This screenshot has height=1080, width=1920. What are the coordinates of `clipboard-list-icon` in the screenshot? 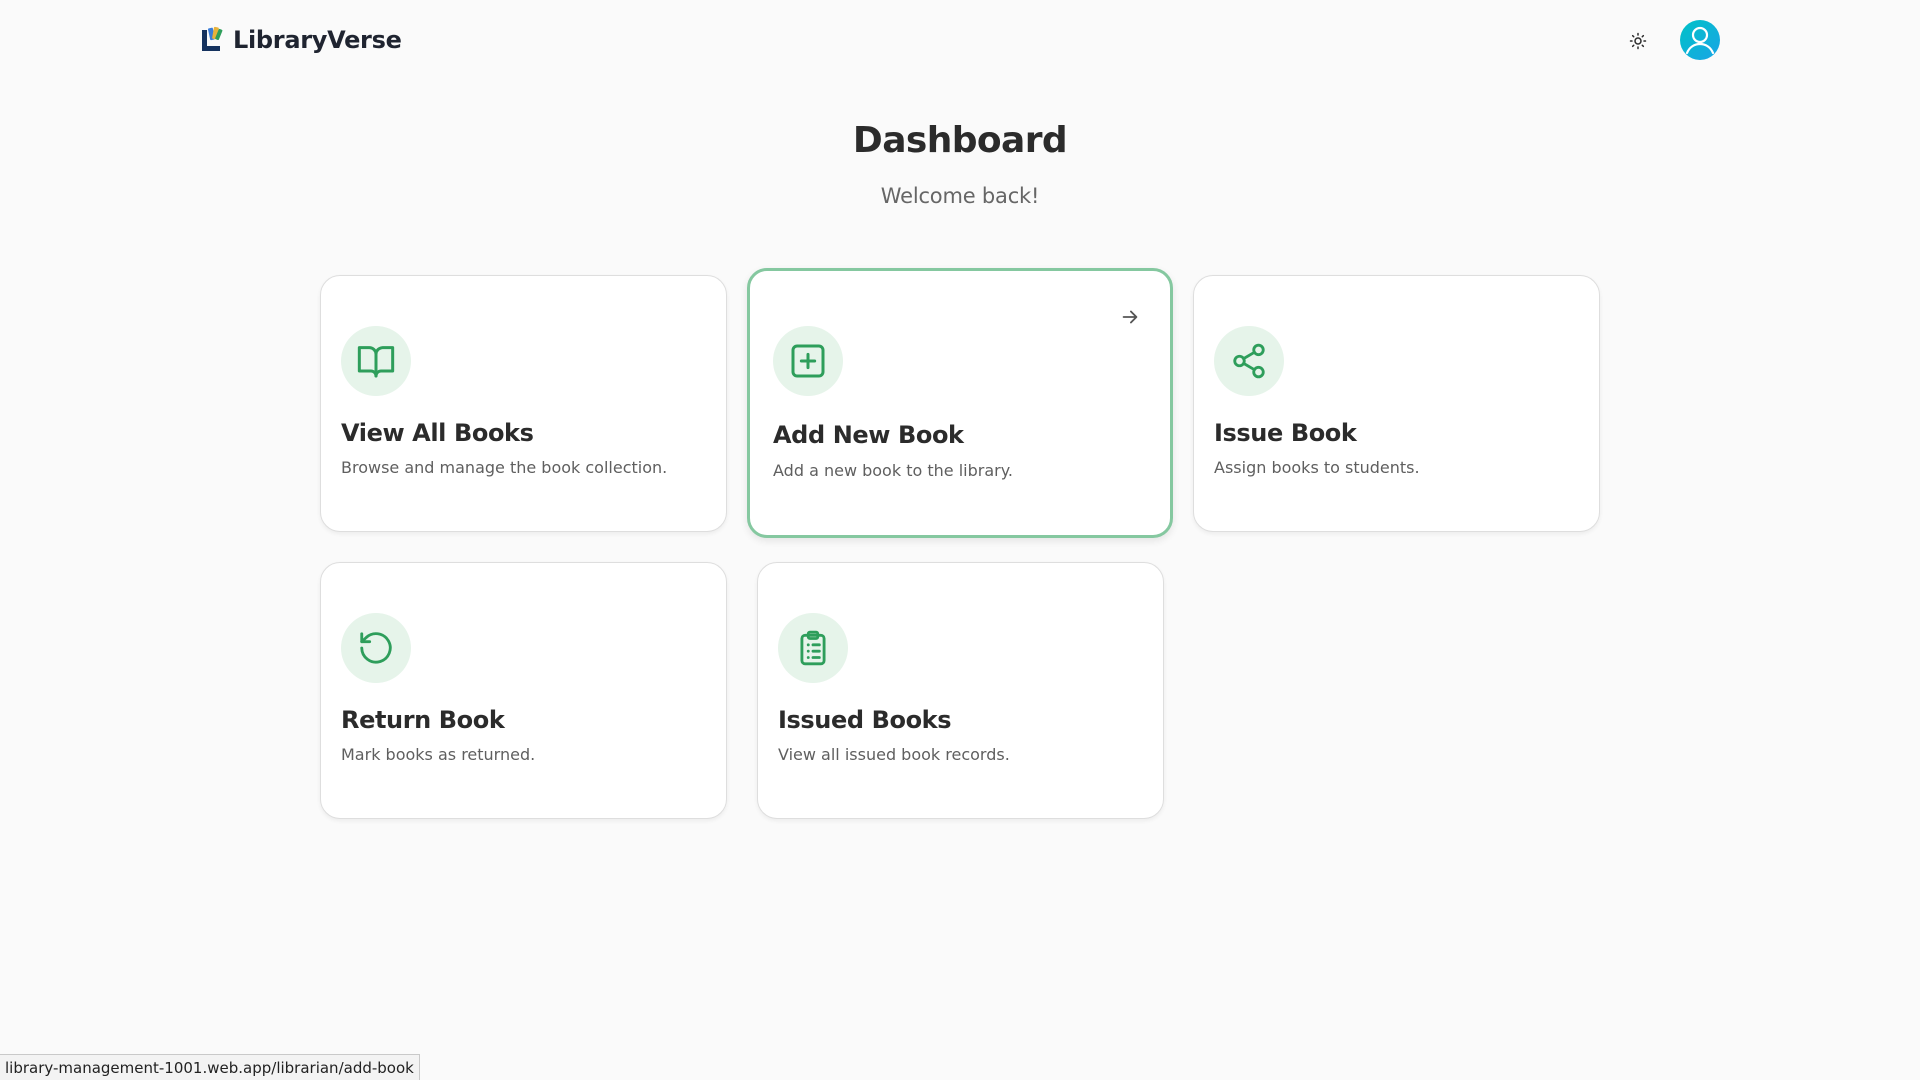 It's located at (813, 648).